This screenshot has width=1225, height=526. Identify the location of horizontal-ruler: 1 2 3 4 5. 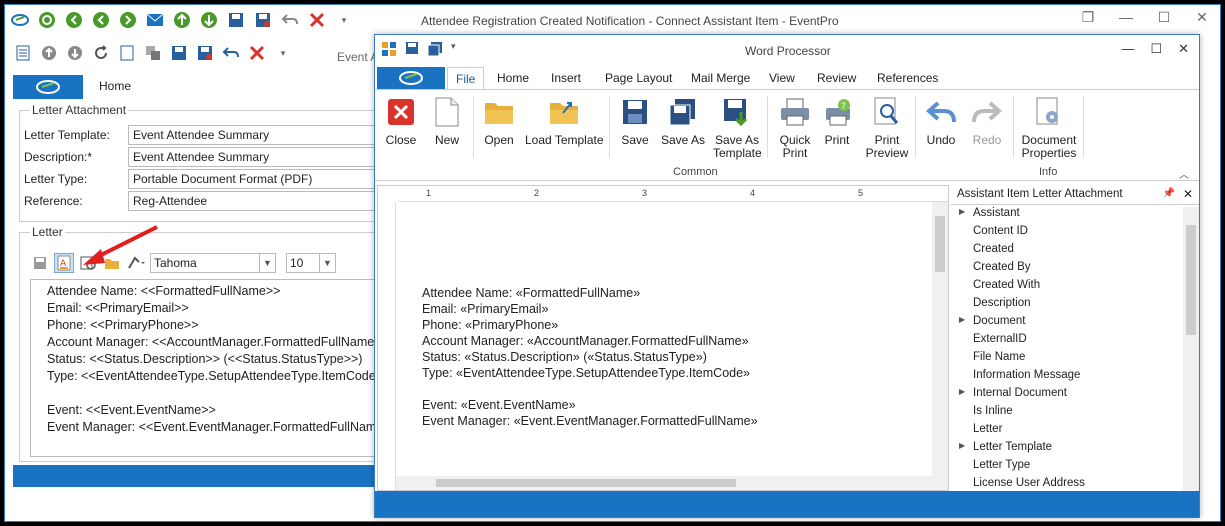
(673, 194).